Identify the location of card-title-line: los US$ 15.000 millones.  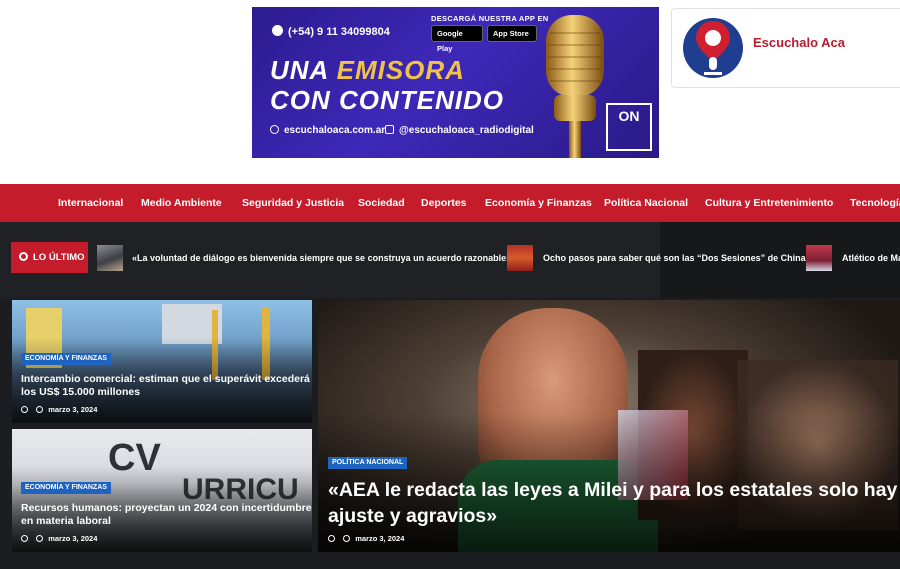
(81, 392).